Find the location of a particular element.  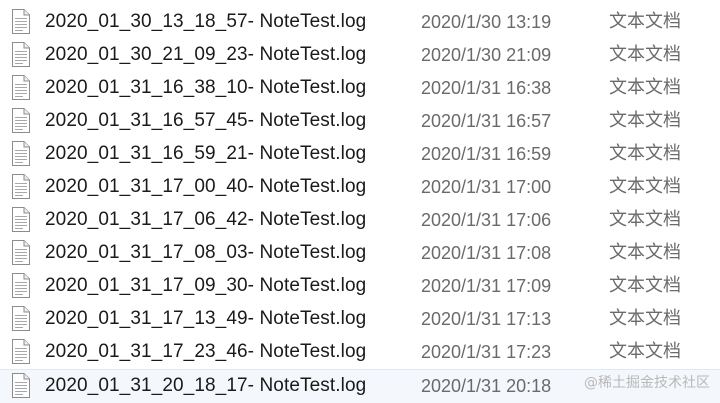

file-name: 2020_01_31_17_13_49- NoteTest.log is located at coordinates (205, 319).